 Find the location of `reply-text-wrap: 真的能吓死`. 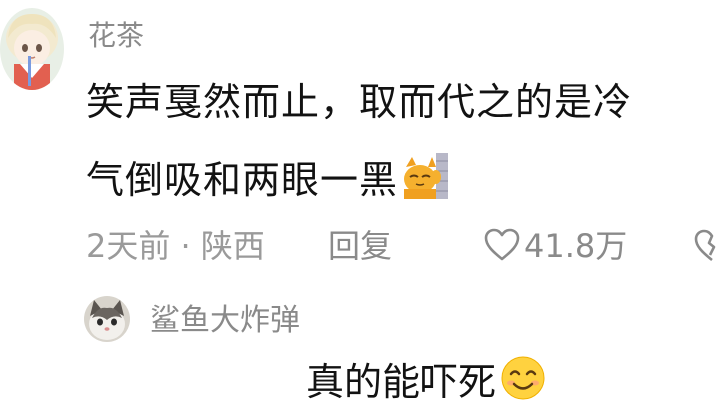

reply-text-wrap: 真的能吓死 is located at coordinates (426, 380).